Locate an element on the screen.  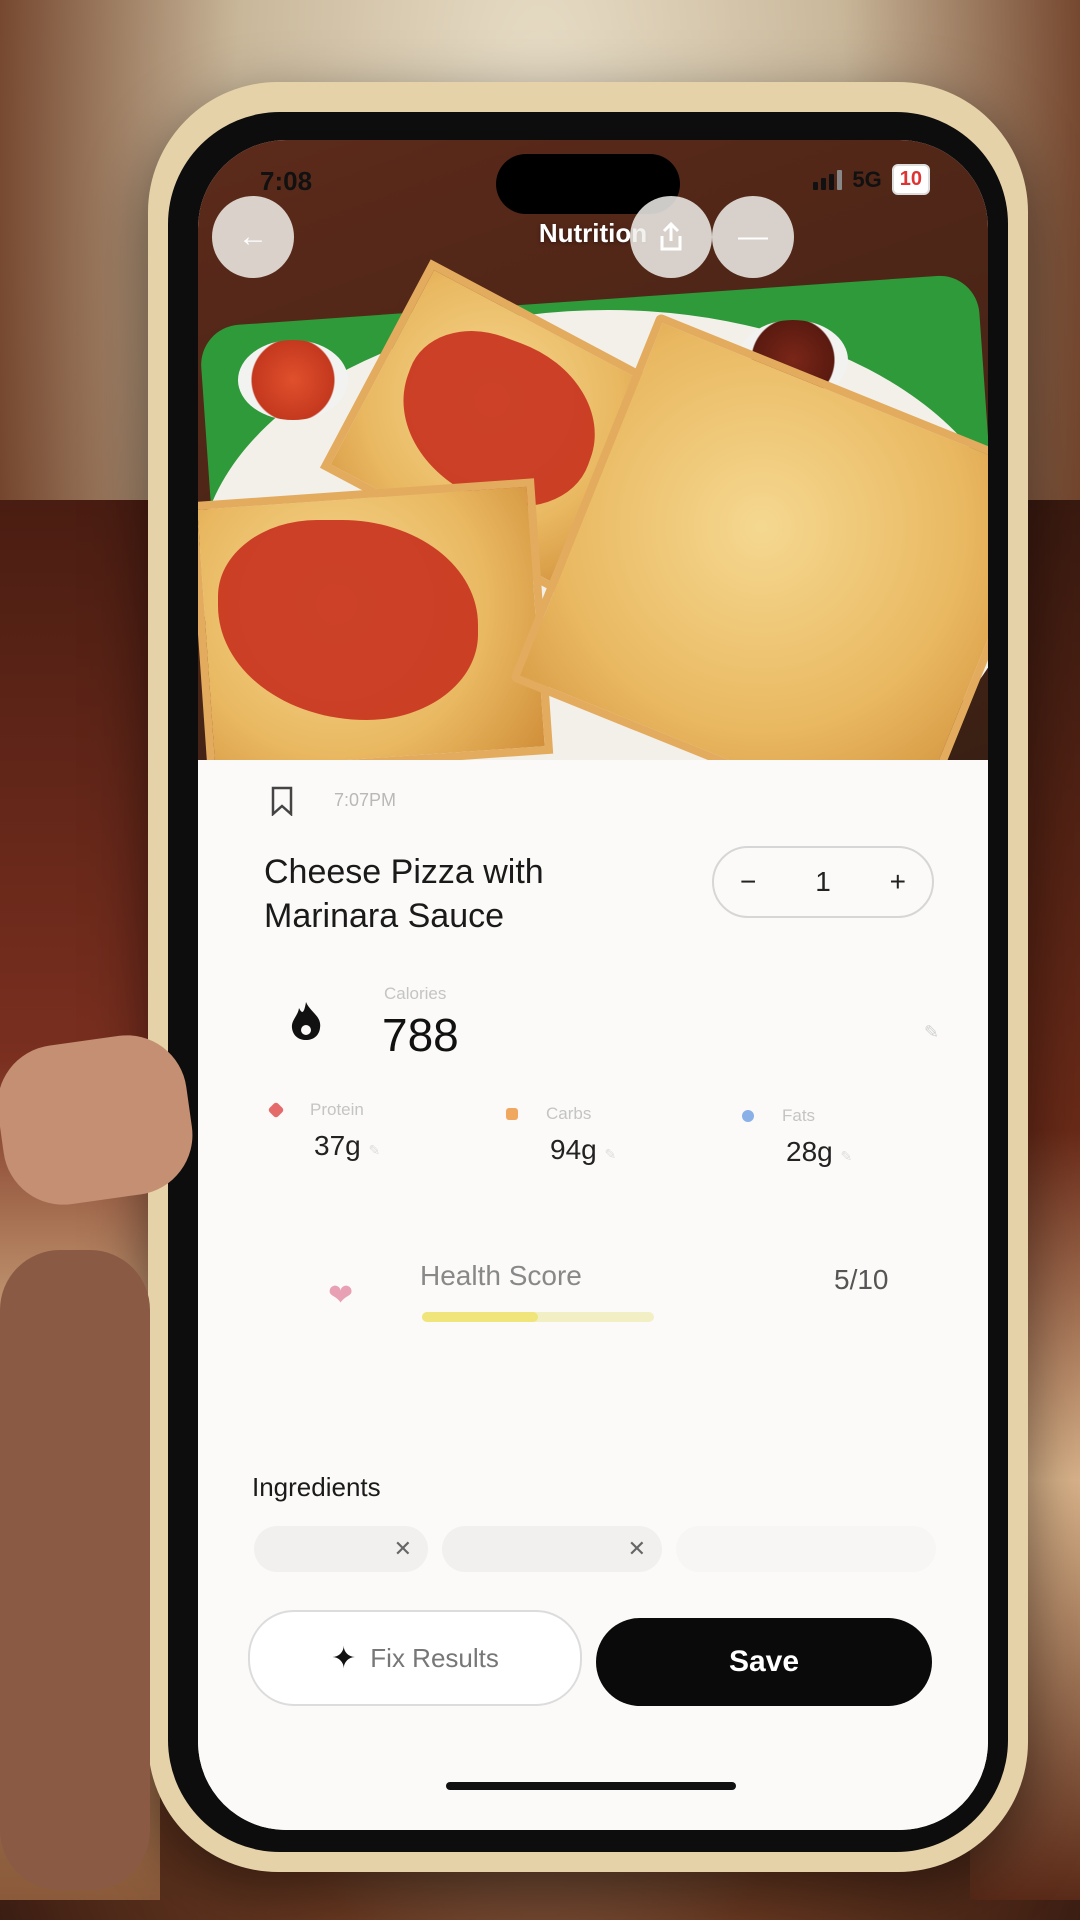
fix-results-button: ✦ Fix Results is located at coordinates (415, 1658).